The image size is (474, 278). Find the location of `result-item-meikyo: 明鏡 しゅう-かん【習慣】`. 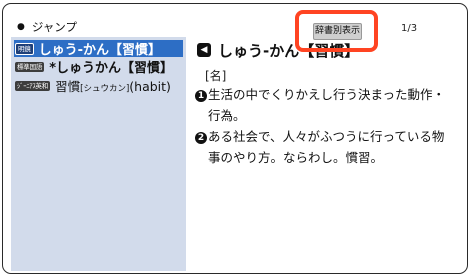

result-item-meikyo: 明鏡 しゅう-かん【習慣】 is located at coordinates (98, 49).